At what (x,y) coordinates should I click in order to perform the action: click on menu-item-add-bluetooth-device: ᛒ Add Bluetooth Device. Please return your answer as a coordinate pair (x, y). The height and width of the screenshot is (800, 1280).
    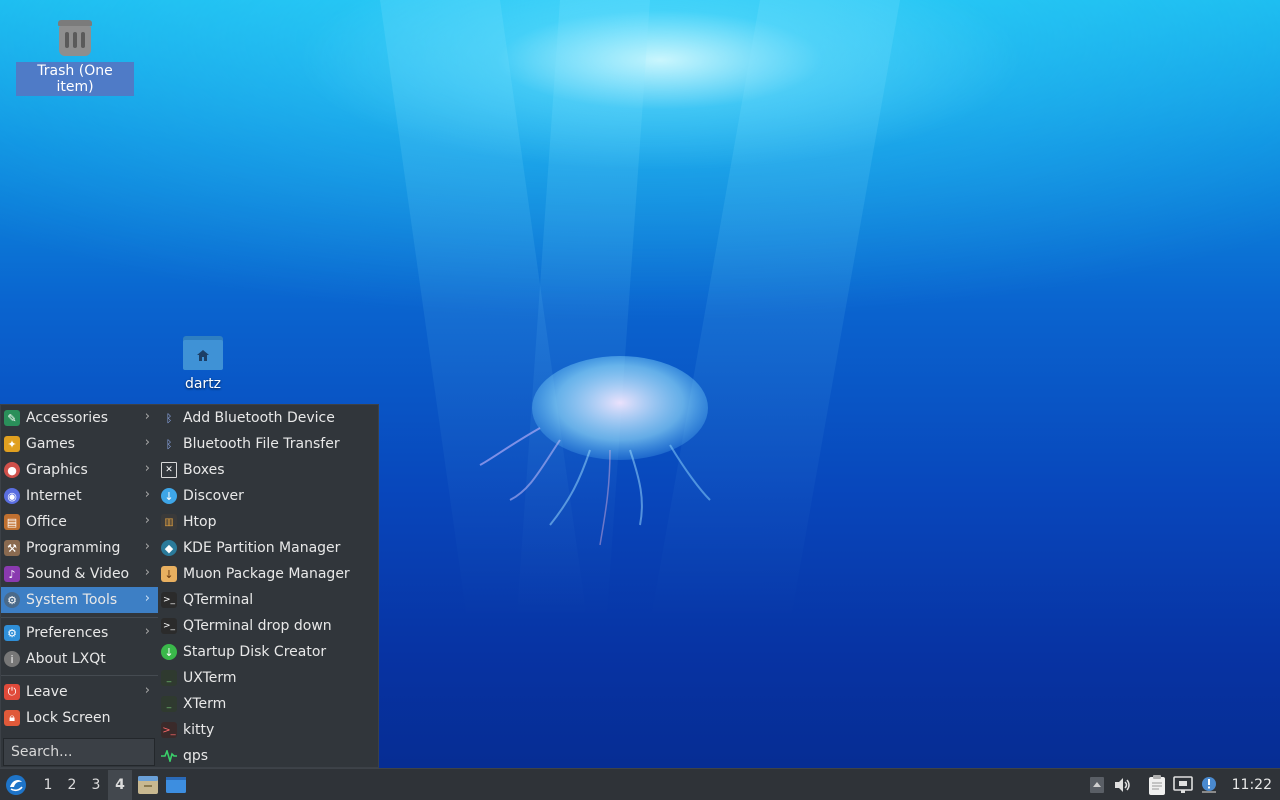
    Looking at the image, I should click on (269, 418).